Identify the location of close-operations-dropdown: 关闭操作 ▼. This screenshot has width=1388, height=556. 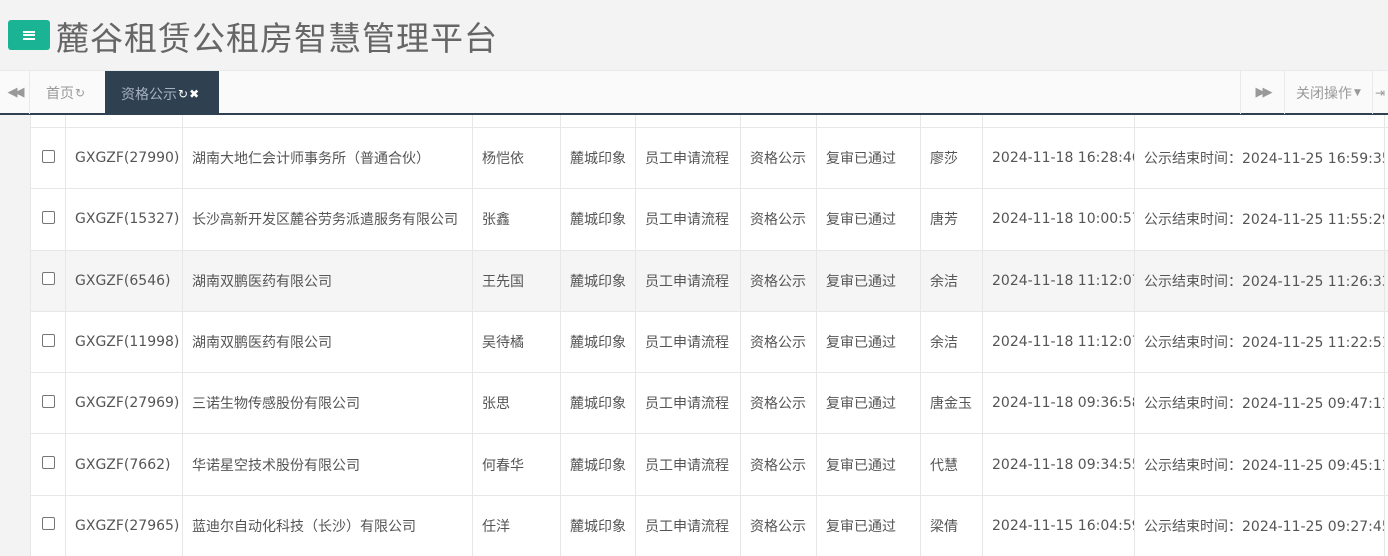
(1328, 92).